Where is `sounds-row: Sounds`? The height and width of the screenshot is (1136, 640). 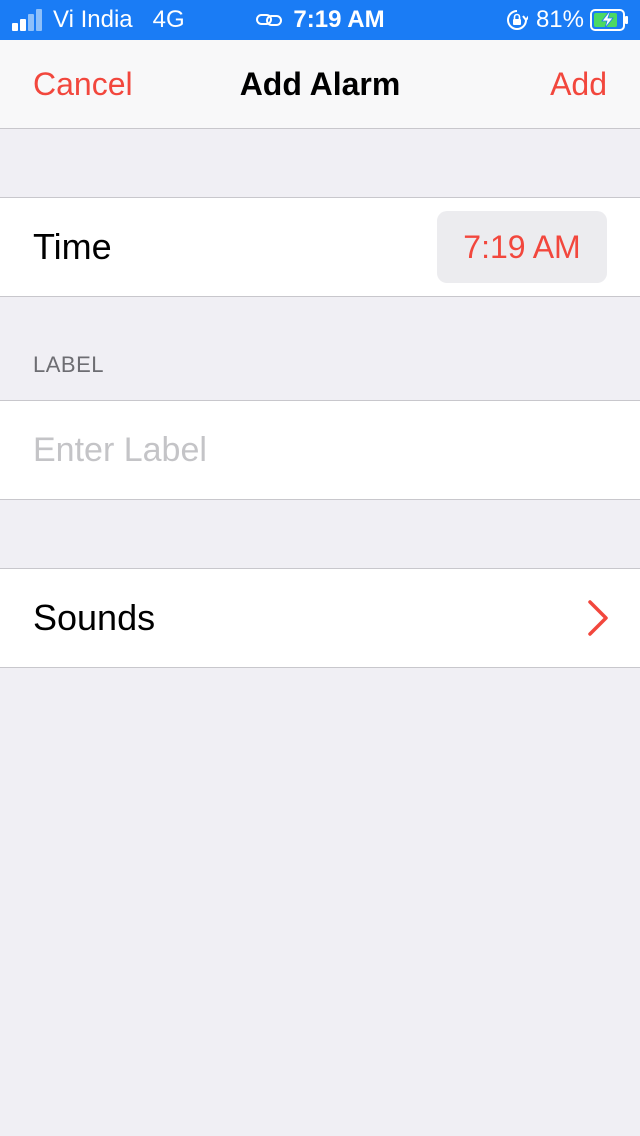
sounds-row: Sounds is located at coordinates (320, 618).